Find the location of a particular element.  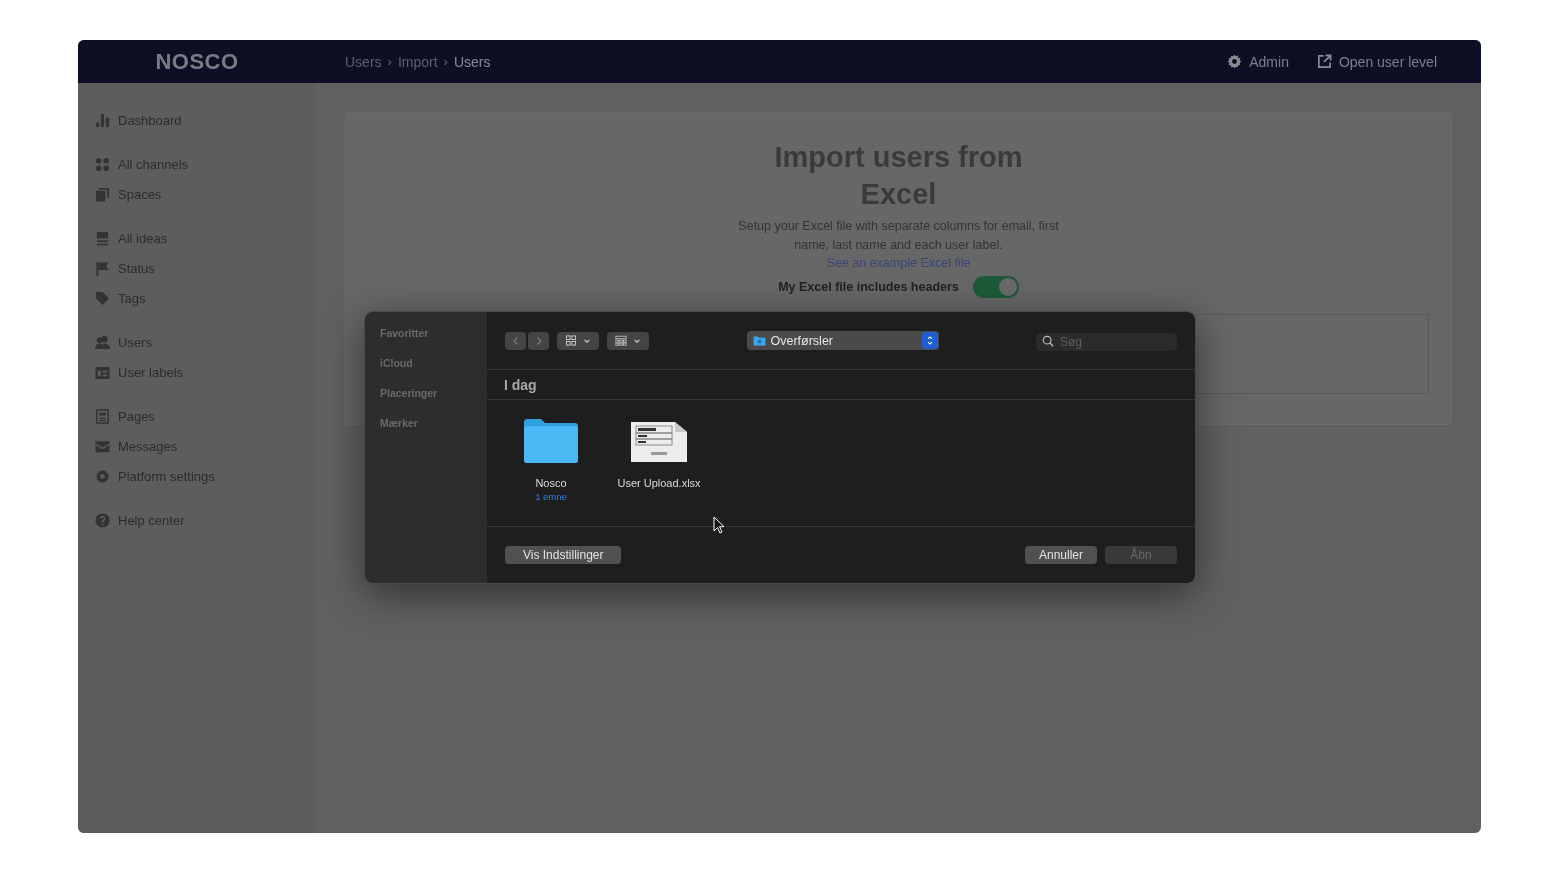

external-link-icon is located at coordinates (1324, 61).